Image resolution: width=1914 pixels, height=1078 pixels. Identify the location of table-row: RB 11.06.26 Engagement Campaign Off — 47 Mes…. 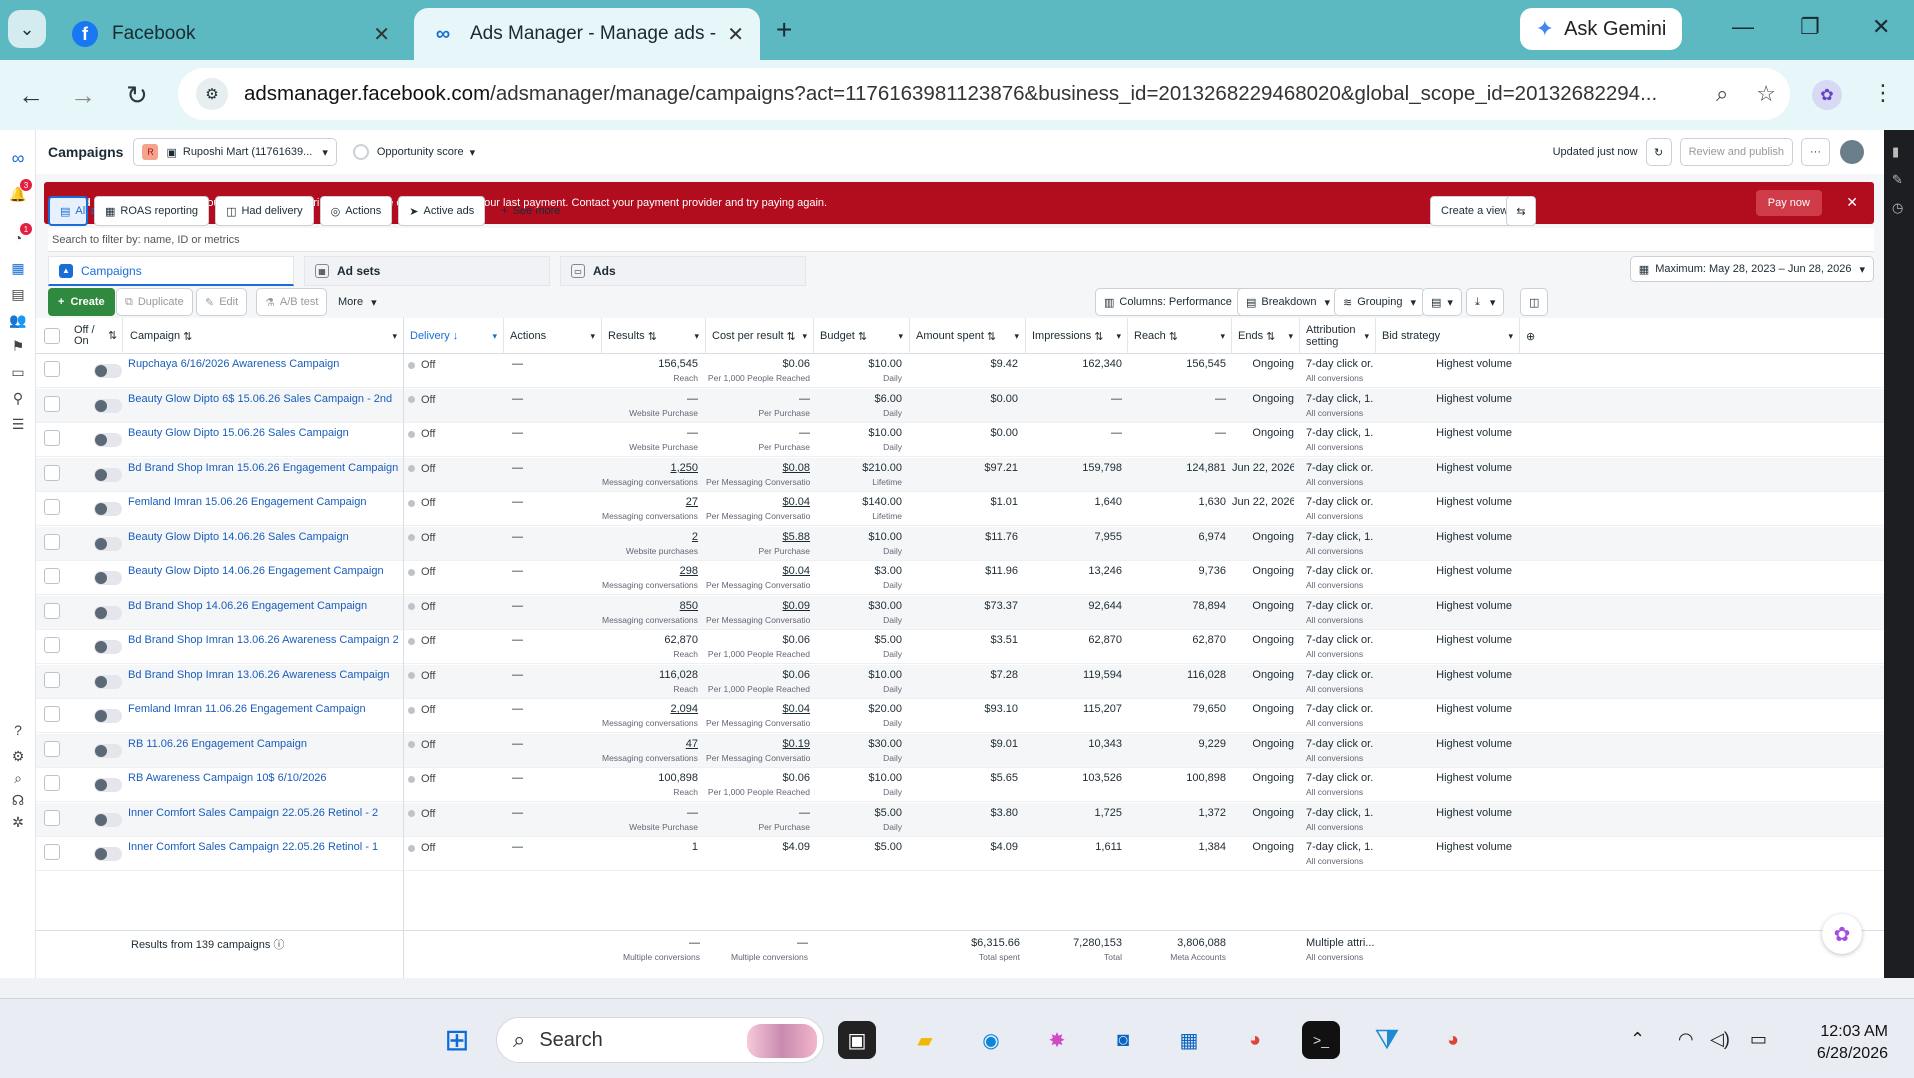
(960, 750).